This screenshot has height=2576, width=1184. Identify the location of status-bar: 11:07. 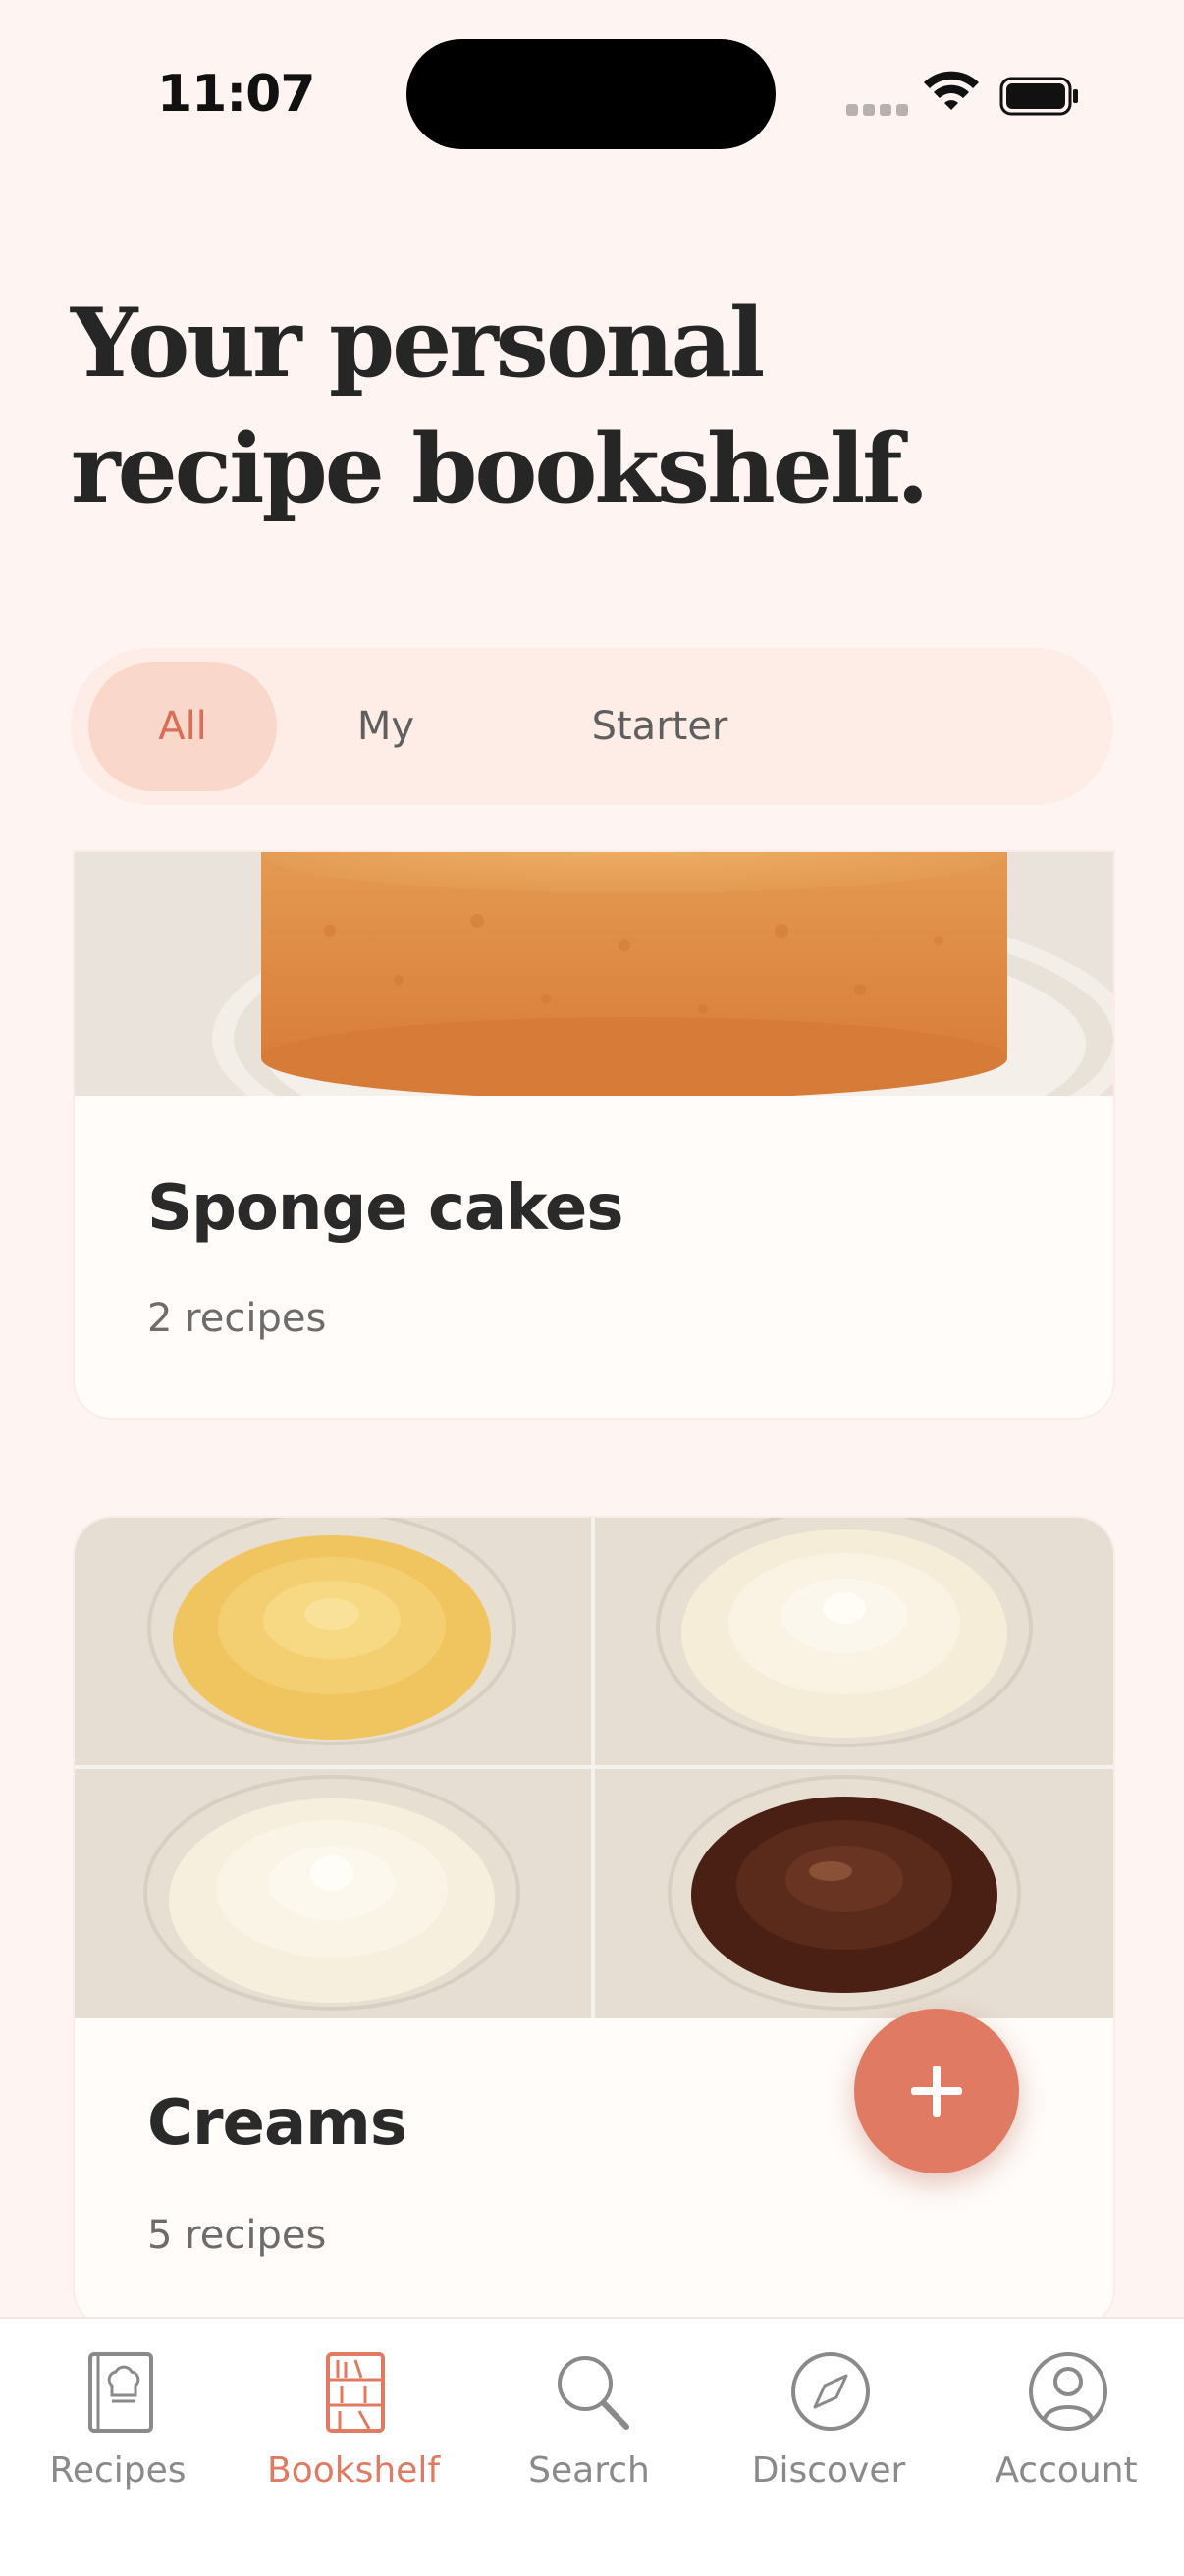
(592, 98).